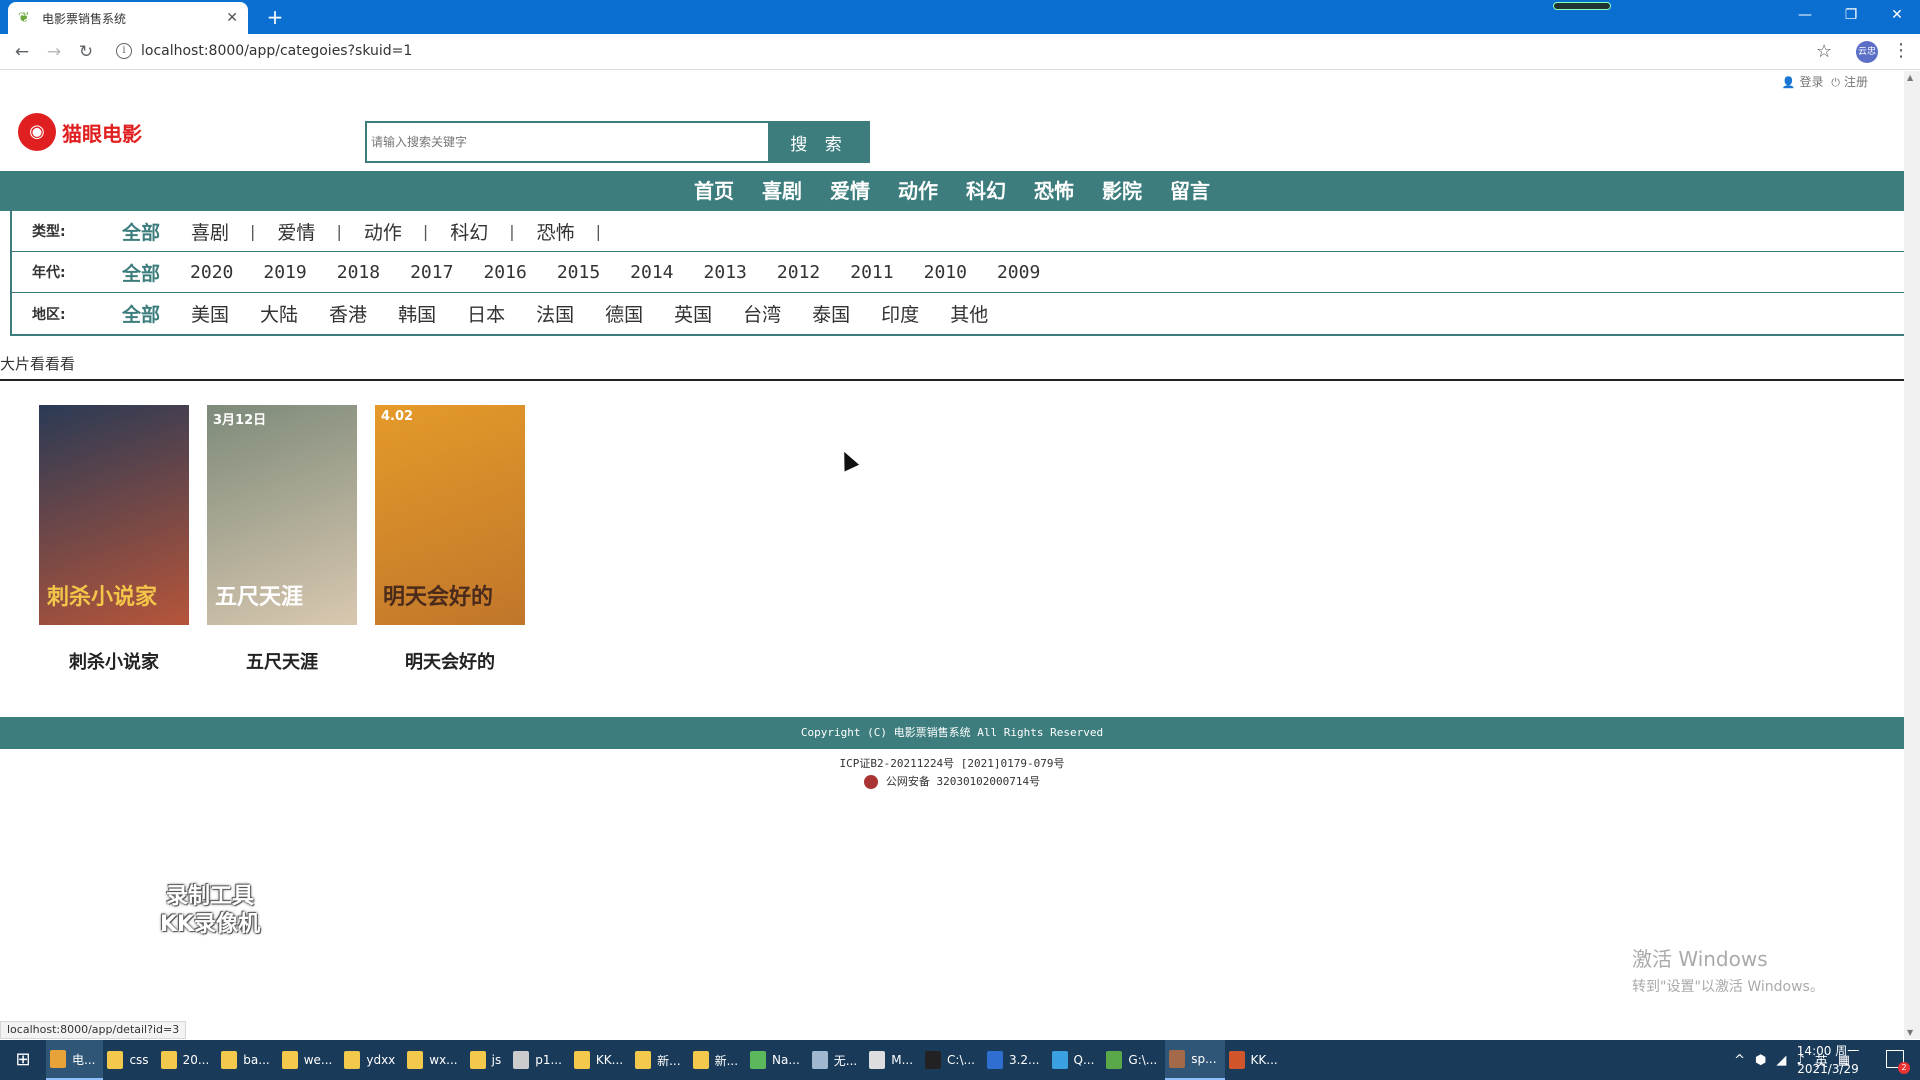  I want to click on filter-year-3: 2018, so click(358, 272).